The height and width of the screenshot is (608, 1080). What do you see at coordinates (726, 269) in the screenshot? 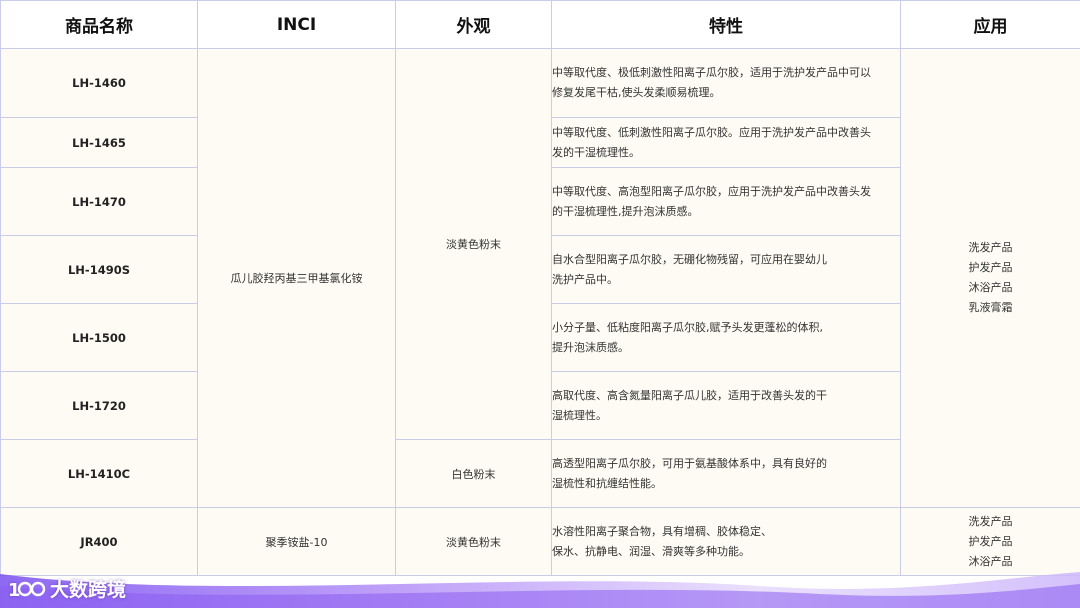
I see `feature-cell: 自水合型阳离子瓜尔胶，无硼化物残留，可应用在婴幼儿 洗护产品中。` at bounding box center [726, 269].